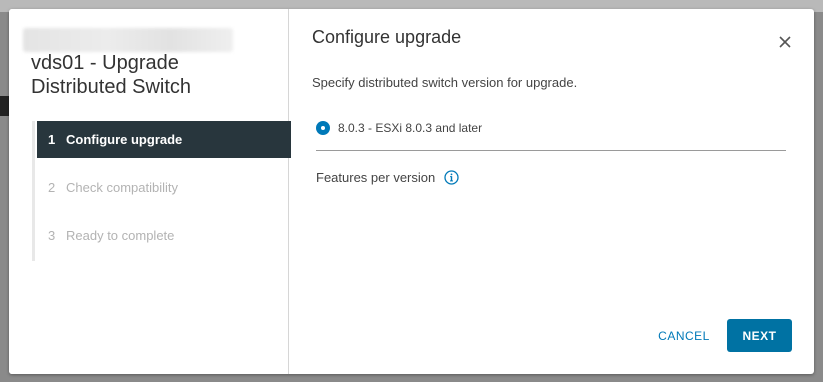 The width and height of the screenshot is (823, 382). Describe the element at coordinates (52, 187) in the screenshot. I see `step-number: 2` at that location.